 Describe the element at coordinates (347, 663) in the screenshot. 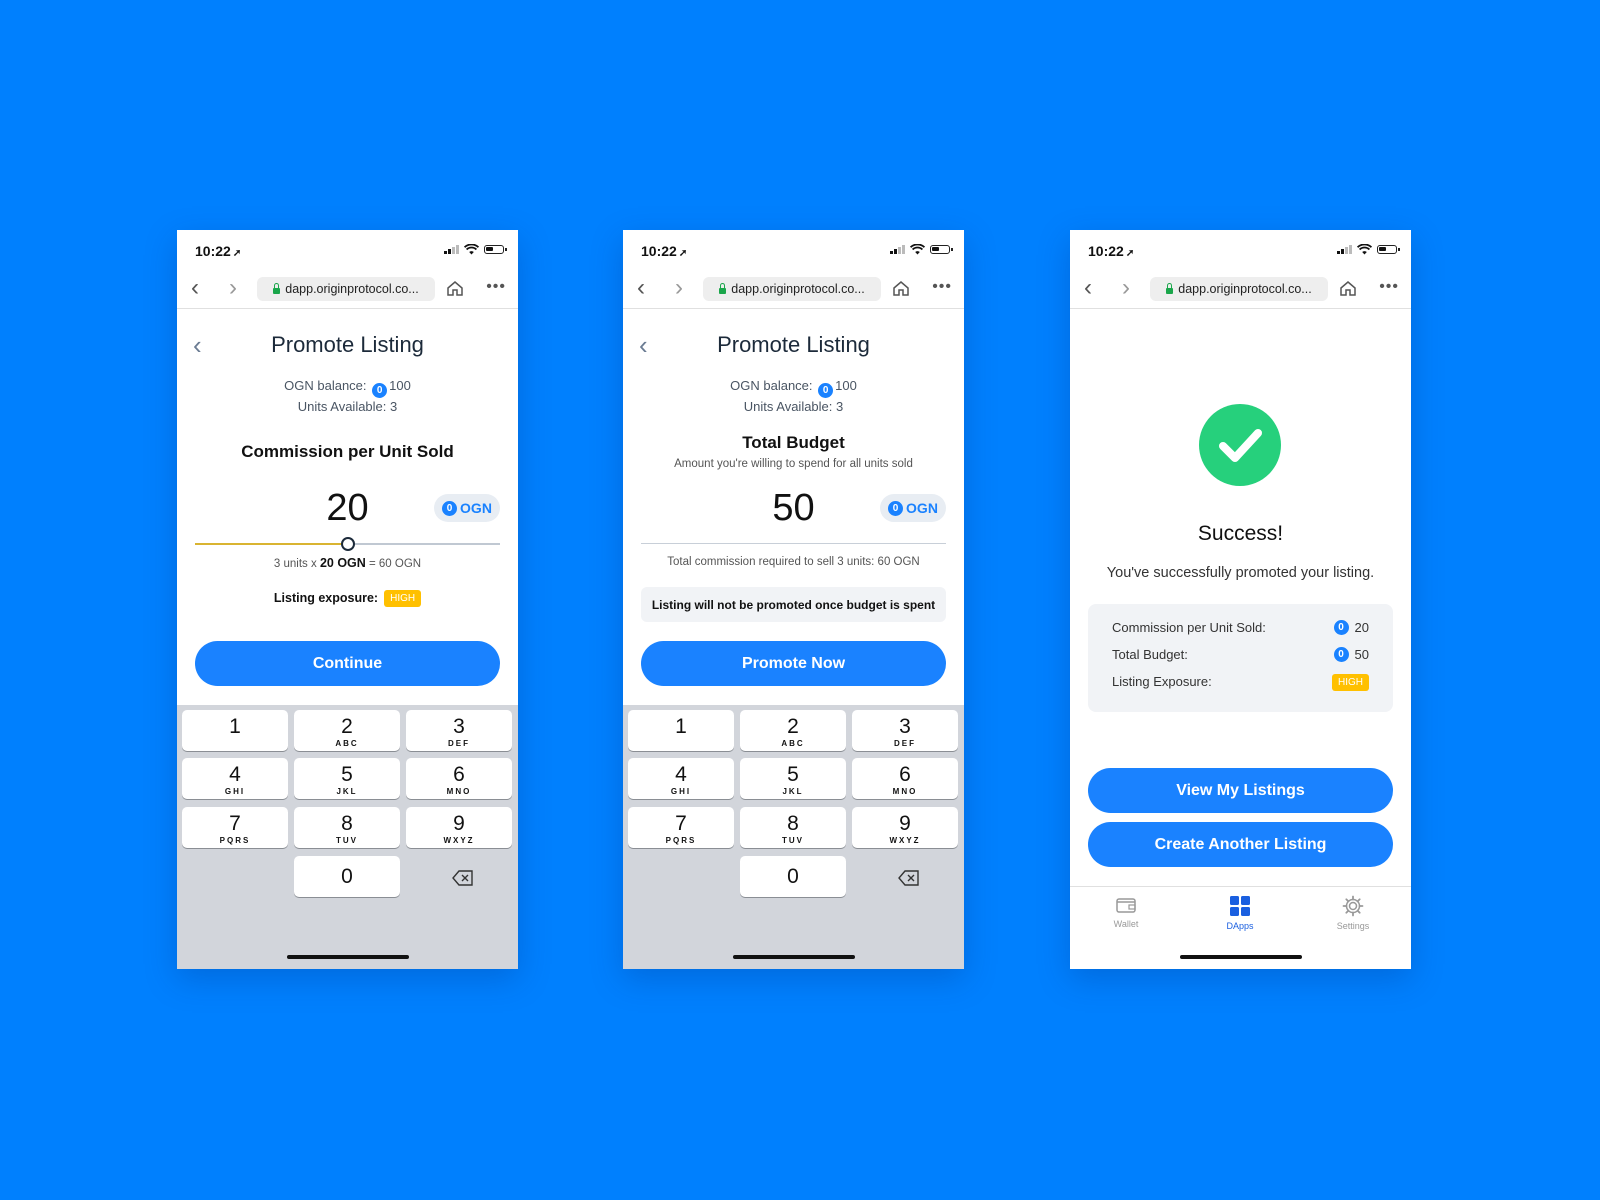

I see `continue-button: Continue` at that location.